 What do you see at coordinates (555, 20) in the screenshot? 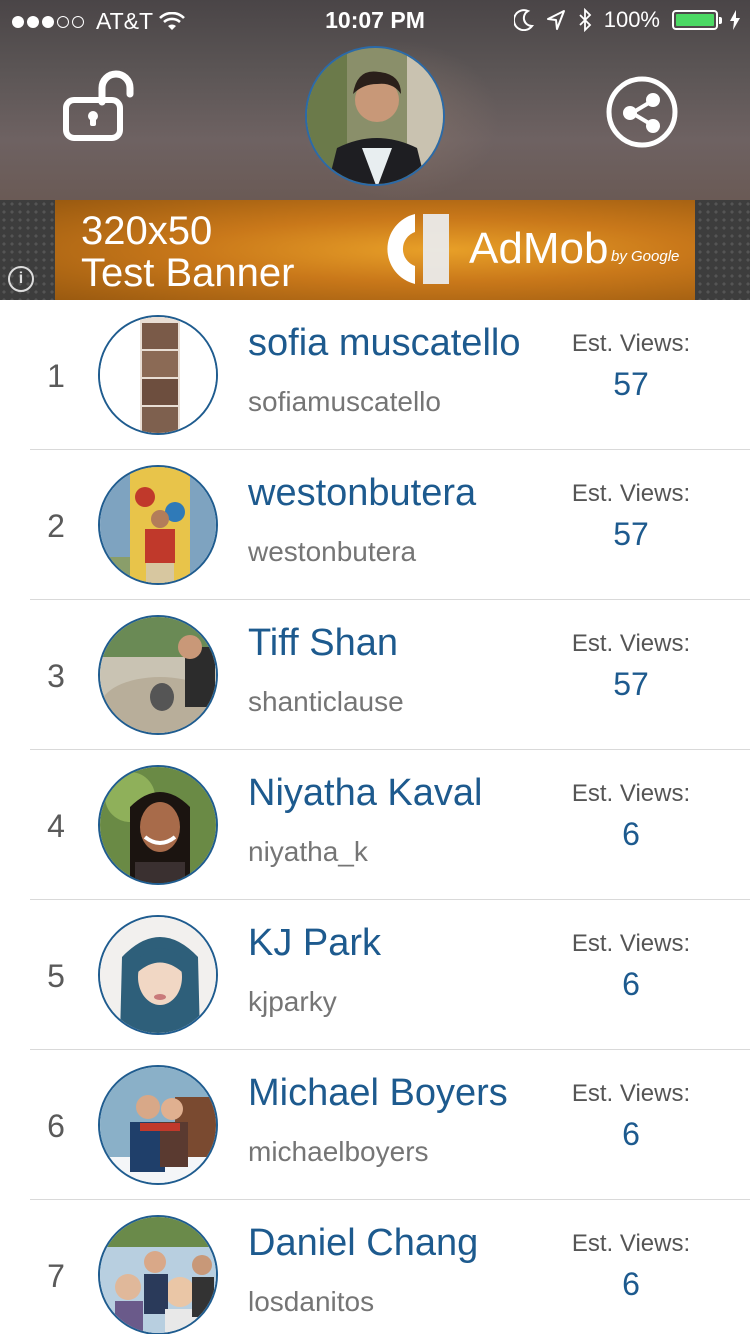
I see `location-arrow-icon` at bounding box center [555, 20].